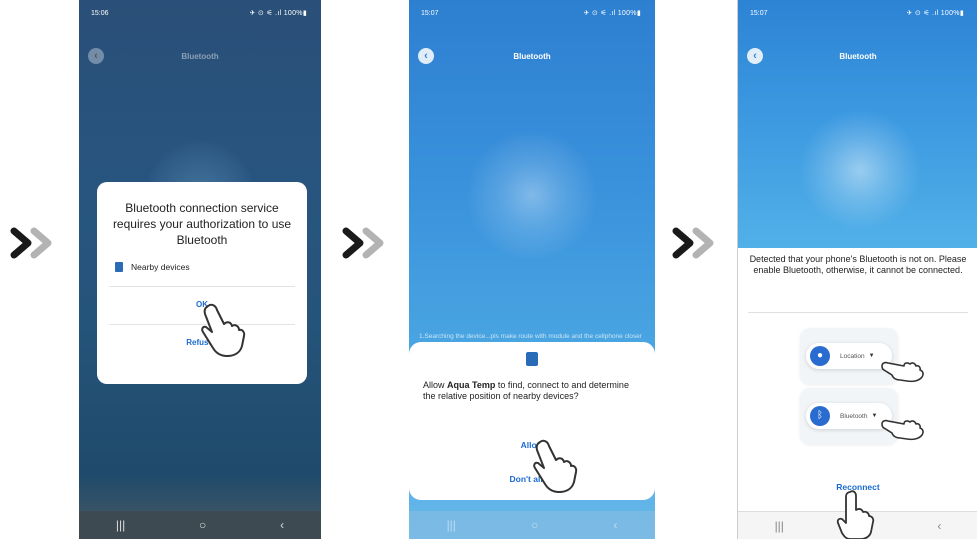 The width and height of the screenshot is (977, 539). Describe the element at coordinates (820, 416) in the screenshot. I see `bluetooth-icon: ᛒ` at that location.